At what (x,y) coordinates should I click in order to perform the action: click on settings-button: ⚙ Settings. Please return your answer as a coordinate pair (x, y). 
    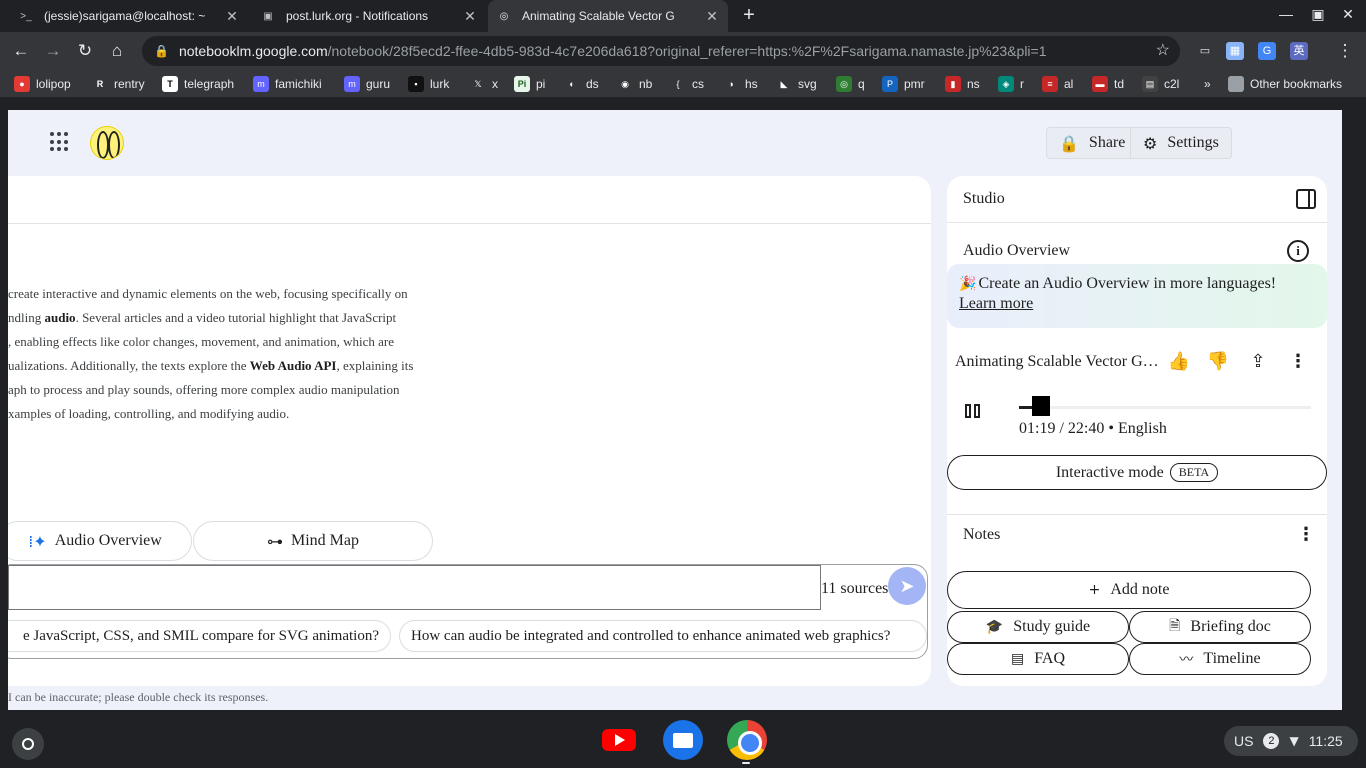
    Looking at the image, I should click on (1181, 143).